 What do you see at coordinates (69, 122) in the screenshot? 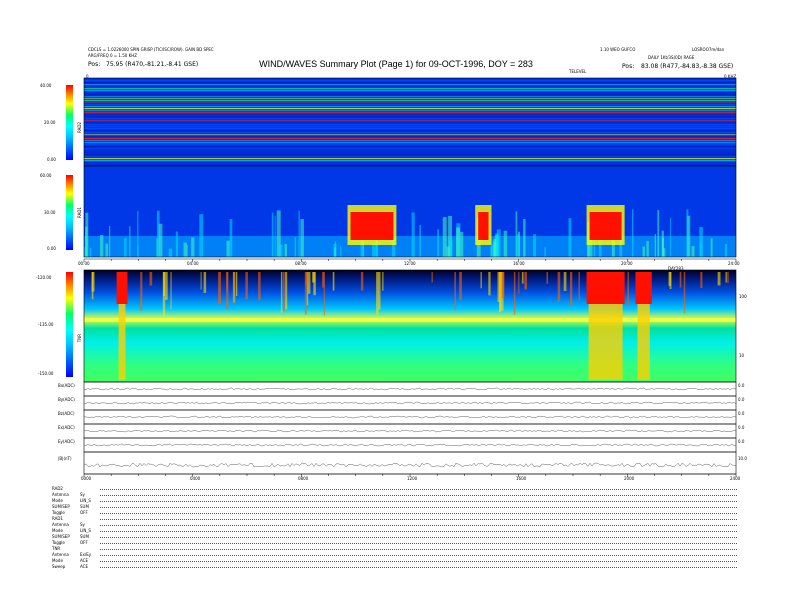
I see `rad2-colorbar` at bounding box center [69, 122].